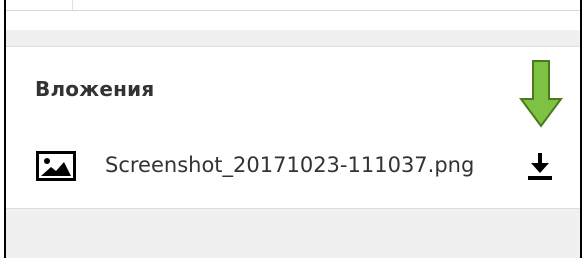  Describe the element at coordinates (289, 165) in the screenshot. I see `attachment-file-name: Screenshot_20171023-111037.png` at that location.